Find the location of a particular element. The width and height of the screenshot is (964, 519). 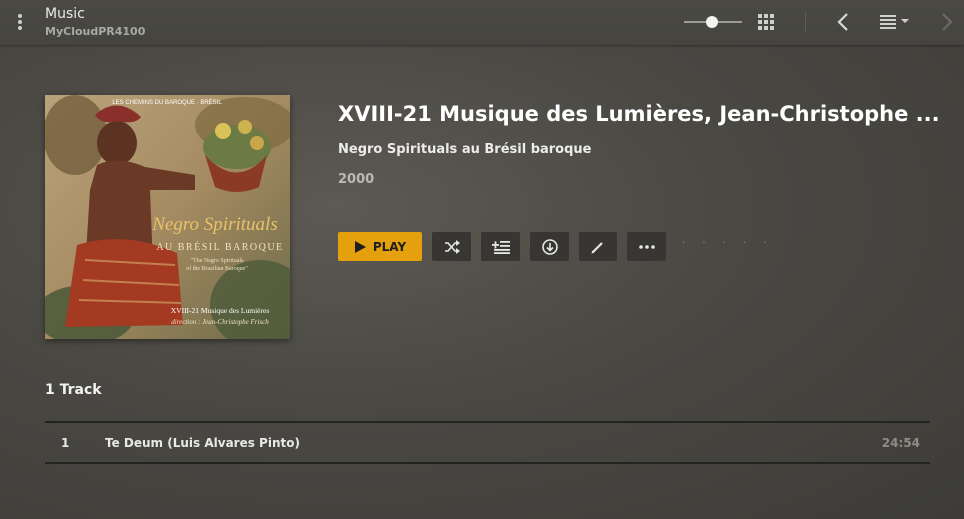

download-icon is located at coordinates (549, 246).